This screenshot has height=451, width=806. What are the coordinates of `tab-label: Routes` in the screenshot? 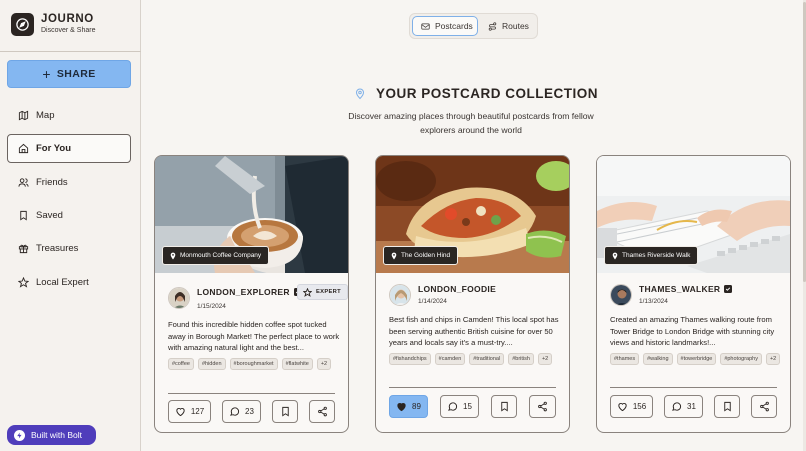 It's located at (515, 26).